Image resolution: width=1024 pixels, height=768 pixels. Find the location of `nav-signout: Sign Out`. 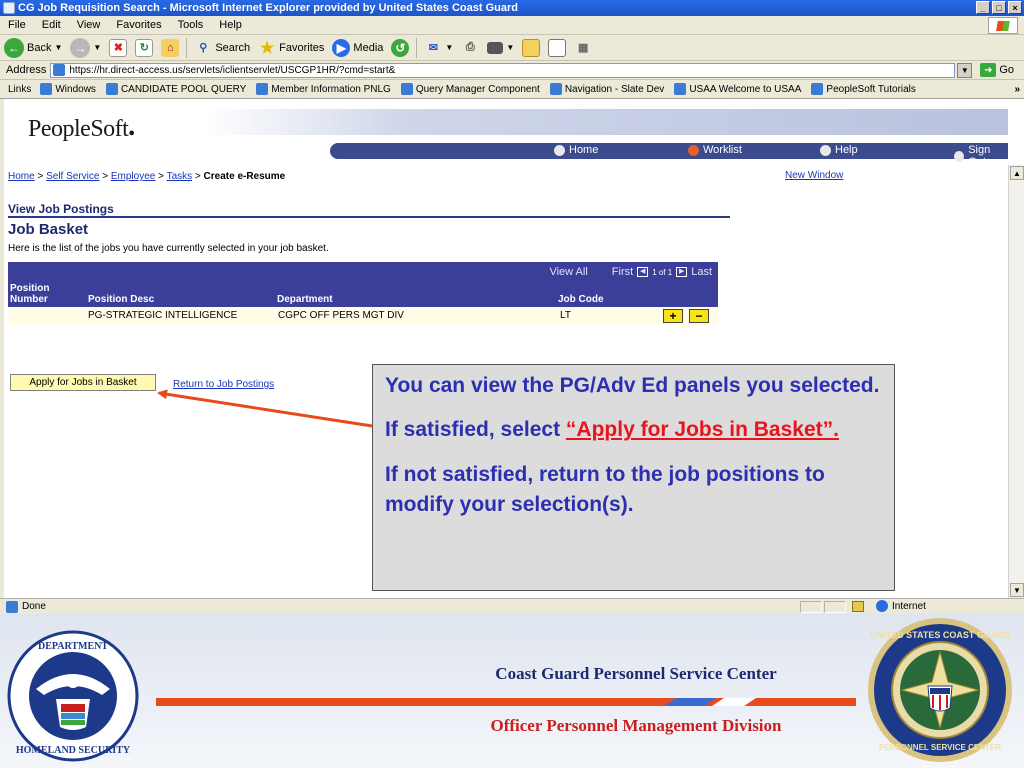

nav-signout: Sign Out is located at coordinates (981, 156).